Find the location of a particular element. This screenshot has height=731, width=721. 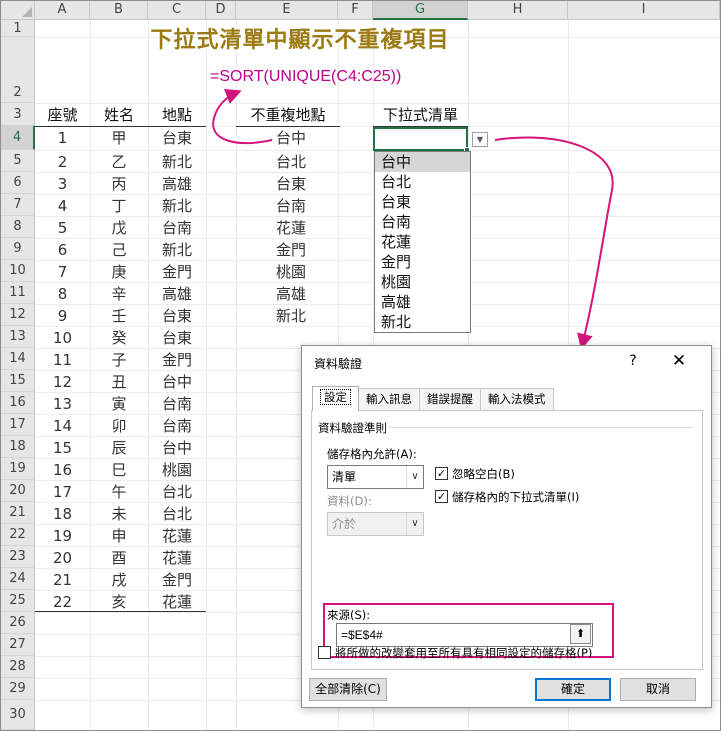

data-select: 介於 ∨ is located at coordinates (375, 524).